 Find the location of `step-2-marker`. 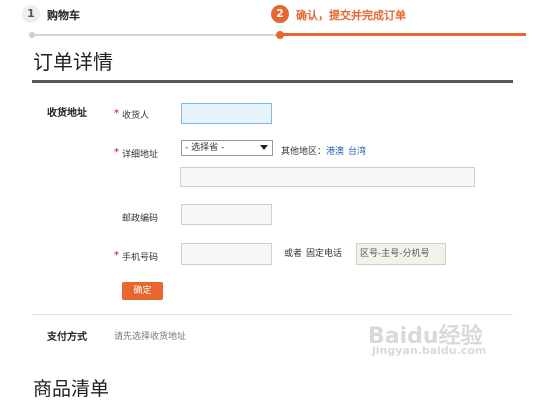

step-2-marker is located at coordinates (280, 35).